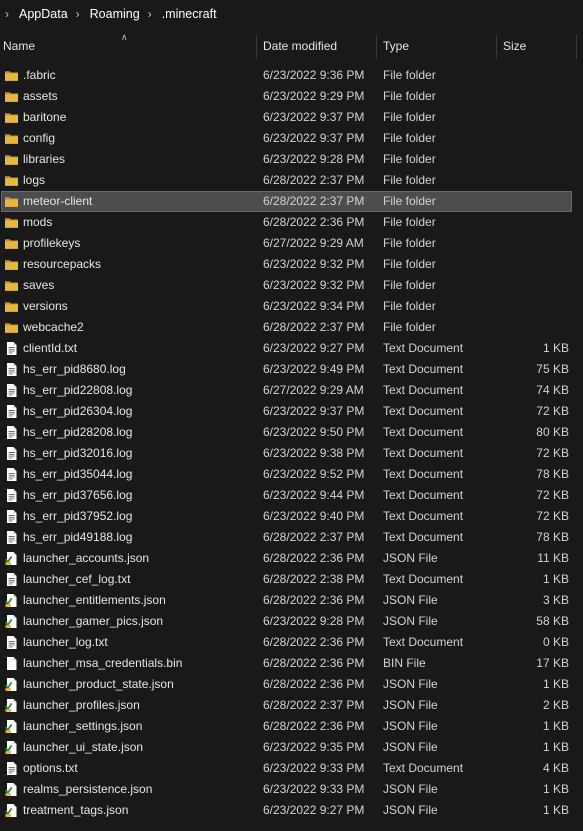 The height and width of the screenshot is (831, 583). I want to click on file-row: saves 6/23/2022 9:32 PM File folder, so click(291, 285).